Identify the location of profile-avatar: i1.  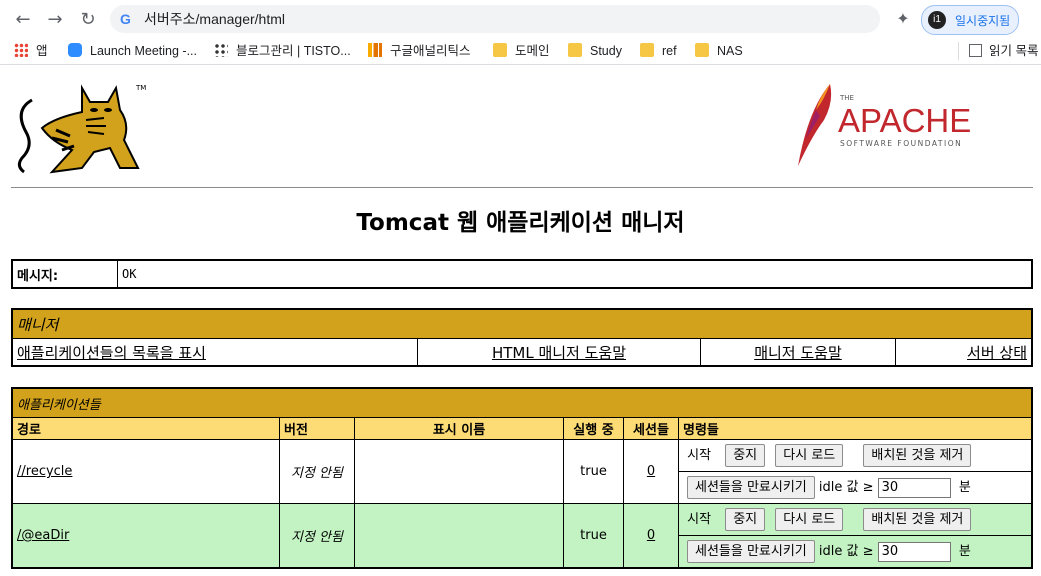
(937, 20).